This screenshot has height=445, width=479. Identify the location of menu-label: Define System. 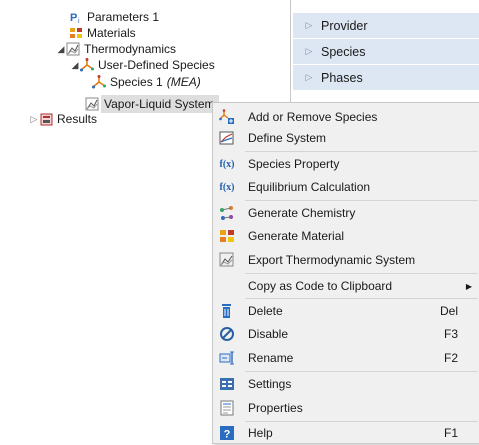
(287, 138).